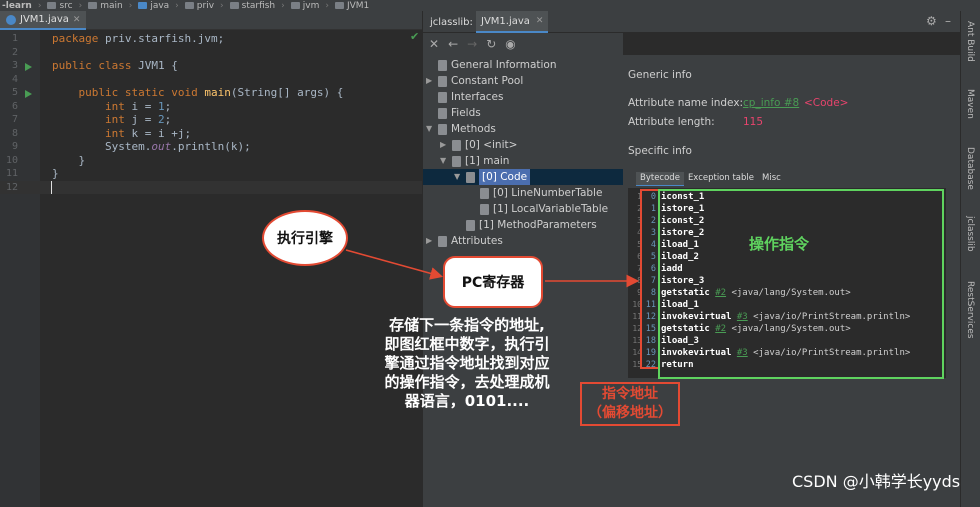  Describe the element at coordinates (199, 6) in the screenshot. I see `breadcrumb-item: priv` at that location.